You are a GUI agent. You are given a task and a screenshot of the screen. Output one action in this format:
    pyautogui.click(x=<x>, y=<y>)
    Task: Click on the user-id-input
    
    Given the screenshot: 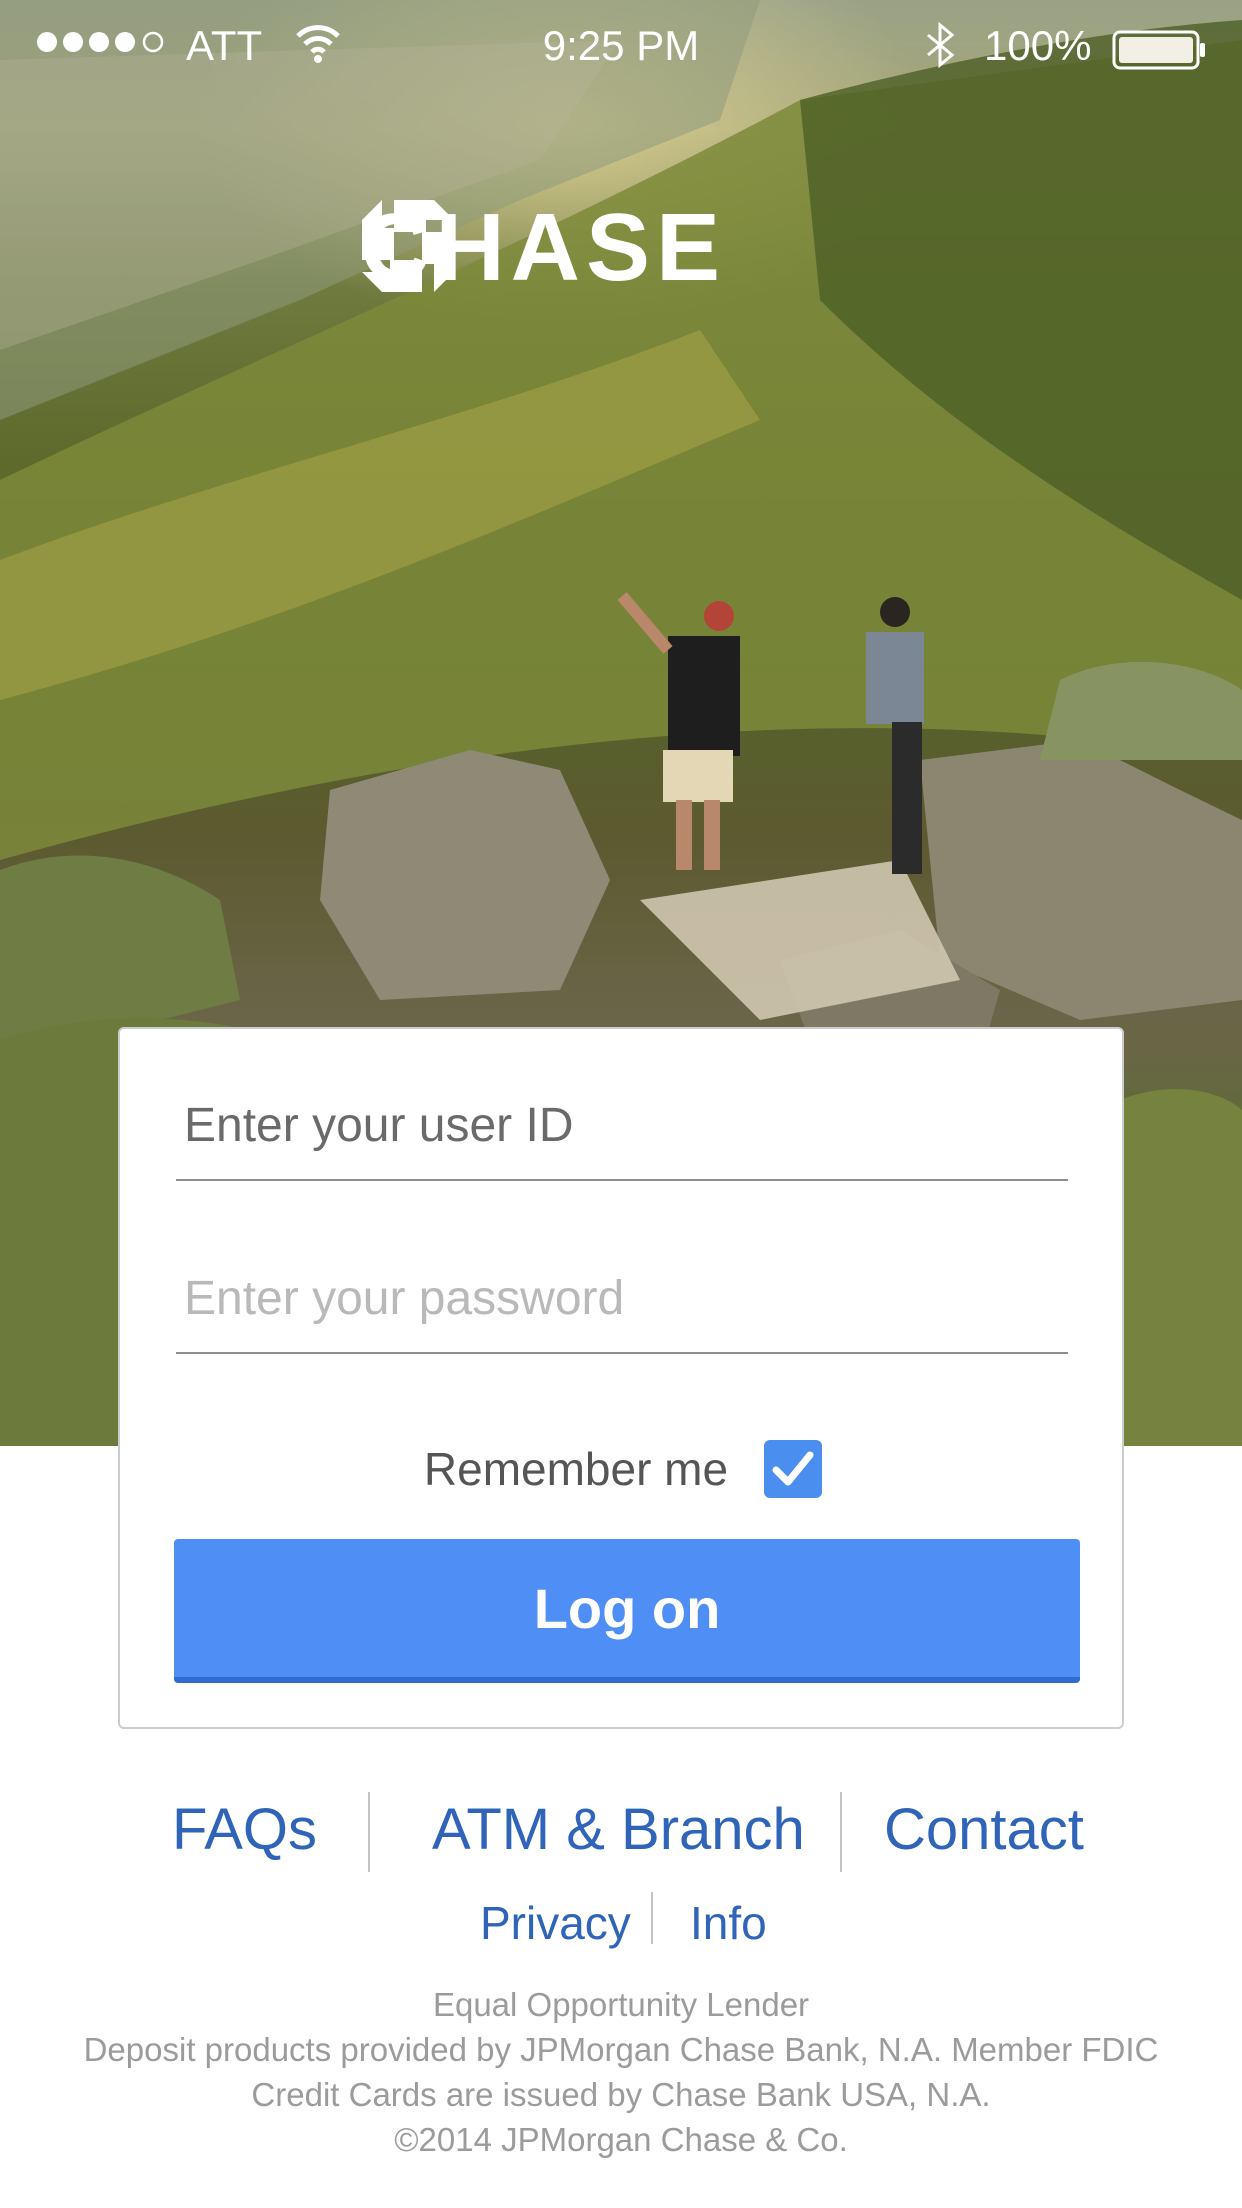 What is the action you would take?
    pyautogui.click(x=622, y=1126)
    